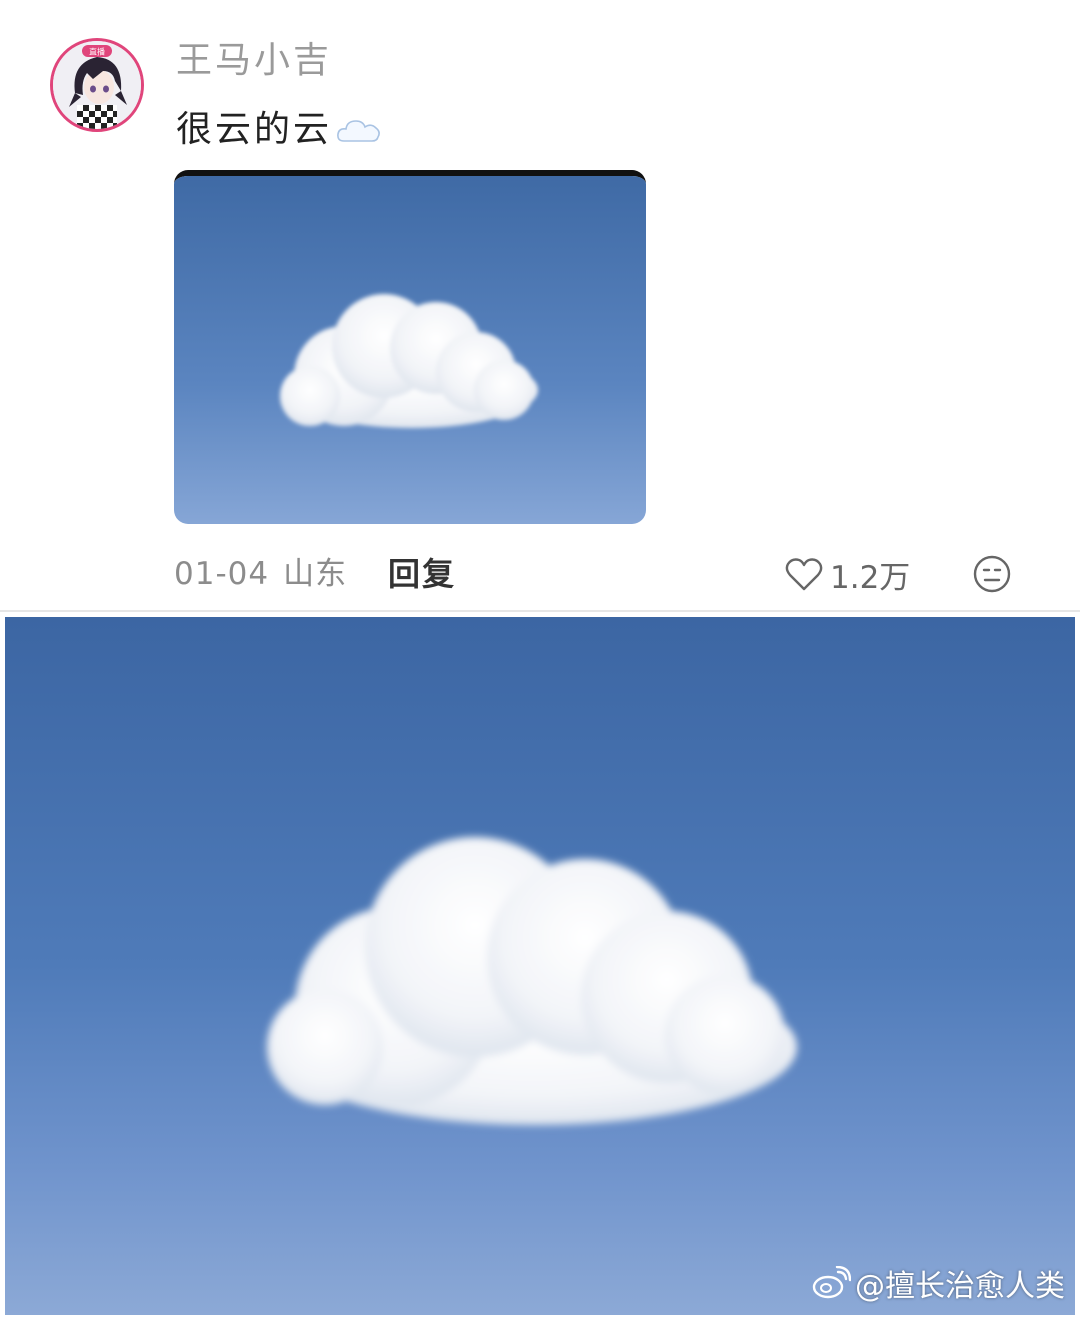 The height and width of the screenshot is (1323, 1080). I want to click on reply-button: 回复, so click(422, 574).